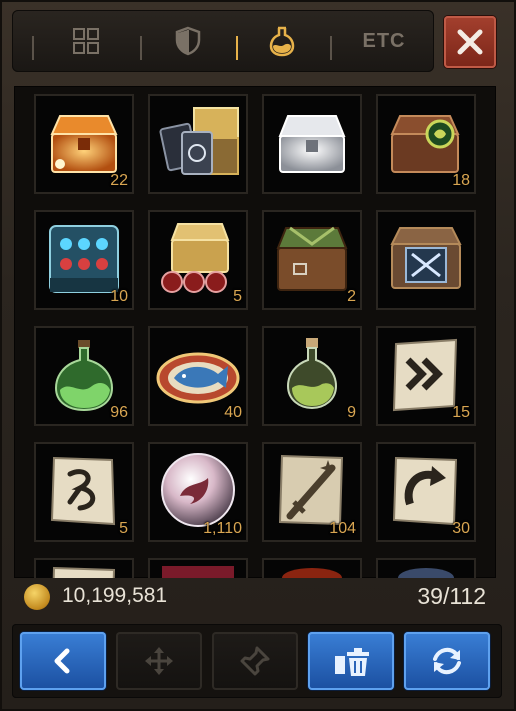  I want to click on crossed-swords-chest-icon, so click(426, 258).